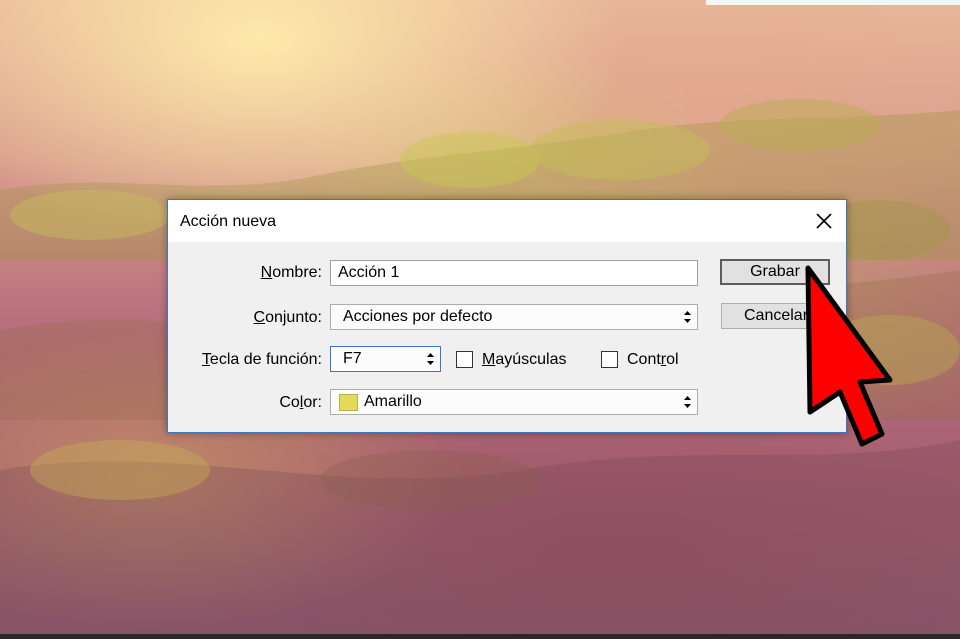 This screenshot has width=960, height=639. Describe the element at coordinates (228, 221) in the screenshot. I see `dialog-title: Acción nueva` at that location.